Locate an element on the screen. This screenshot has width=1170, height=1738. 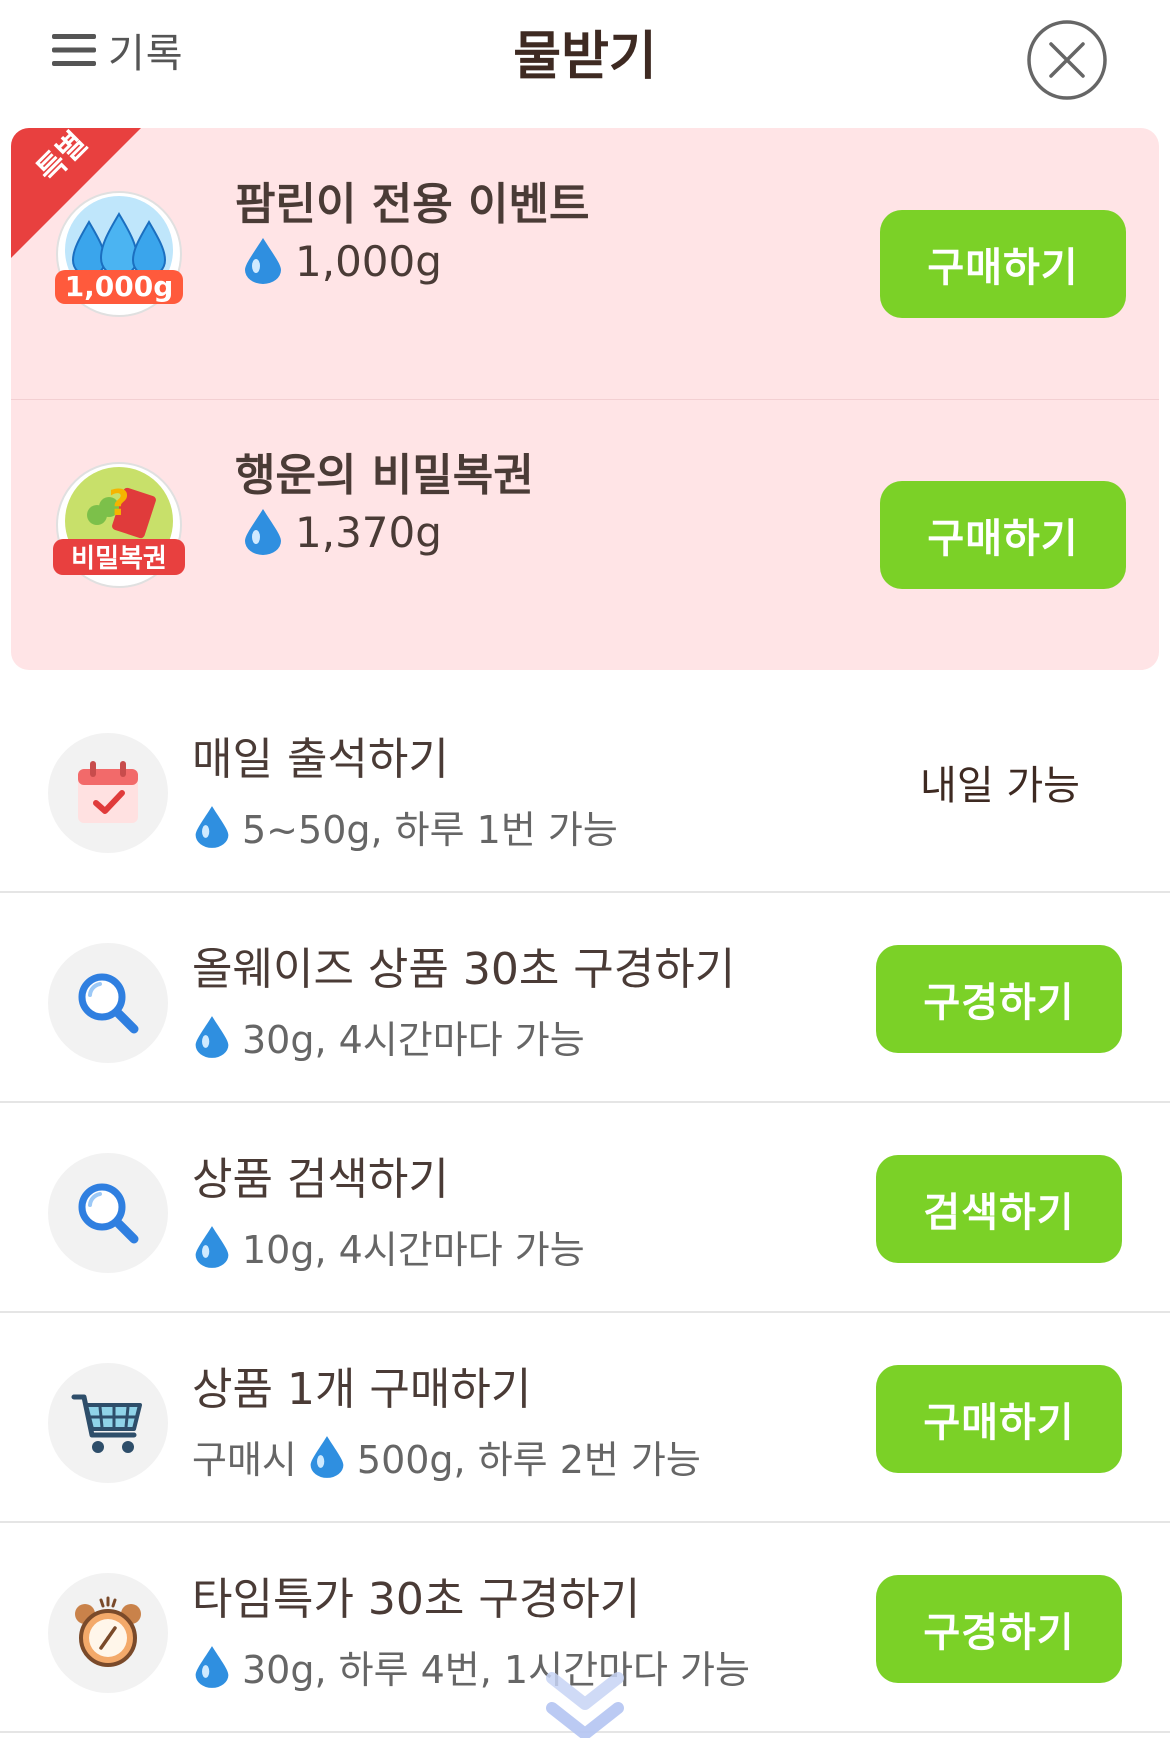
alarm-clock-icon is located at coordinates (108, 1631).